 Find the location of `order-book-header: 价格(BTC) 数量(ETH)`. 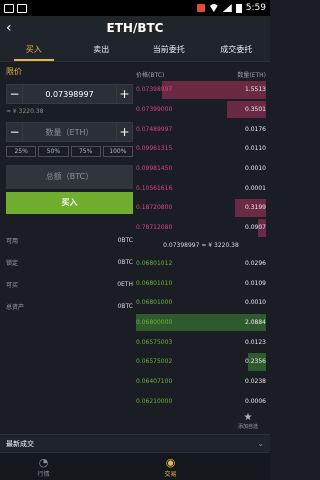

order-book-header: 价格(BTC) 数量(ETH) is located at coordinates (201, 75).